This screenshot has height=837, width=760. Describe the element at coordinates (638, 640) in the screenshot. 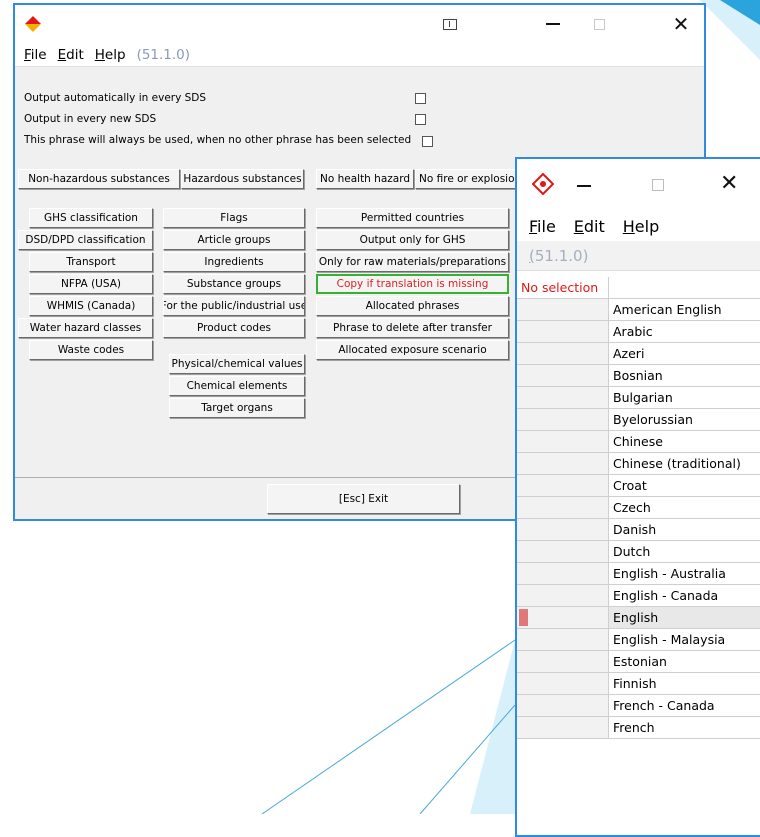

I see `language-row: English - Malaysia` at that location.